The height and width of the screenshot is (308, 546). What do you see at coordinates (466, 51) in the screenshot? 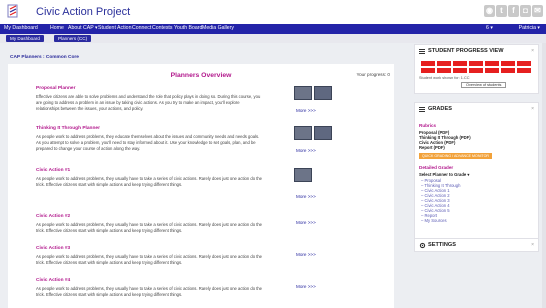
I see `panel-title: STUDENT PROGRESS VIEW` at bounding box center [466, 51].